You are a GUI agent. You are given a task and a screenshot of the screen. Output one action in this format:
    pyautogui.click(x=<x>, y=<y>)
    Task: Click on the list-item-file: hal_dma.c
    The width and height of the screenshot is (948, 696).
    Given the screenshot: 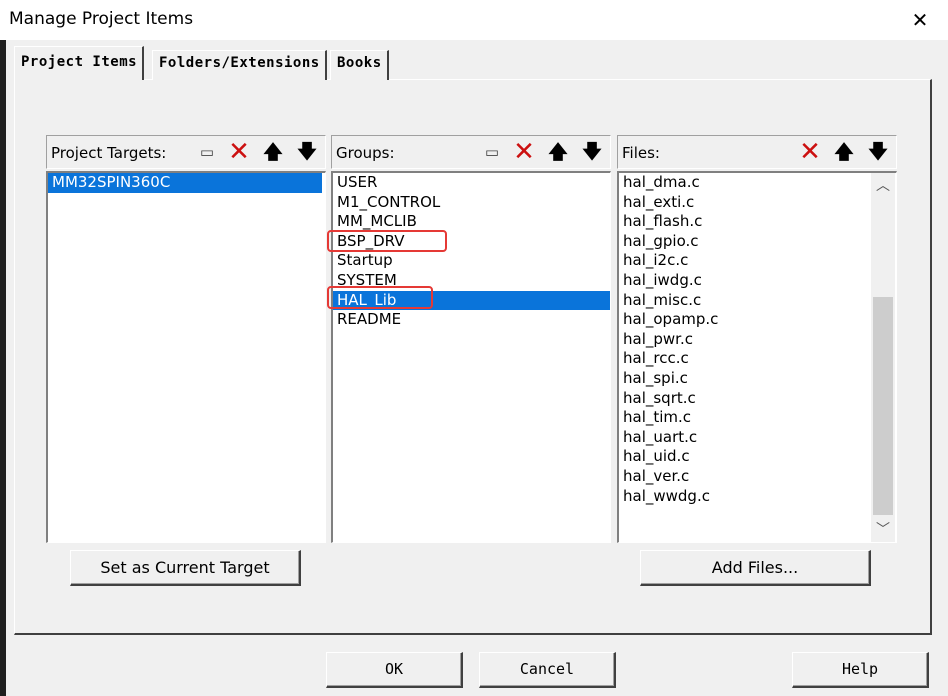 What is the action you would take?
    pyautogui.click(x=757, y=183)
    